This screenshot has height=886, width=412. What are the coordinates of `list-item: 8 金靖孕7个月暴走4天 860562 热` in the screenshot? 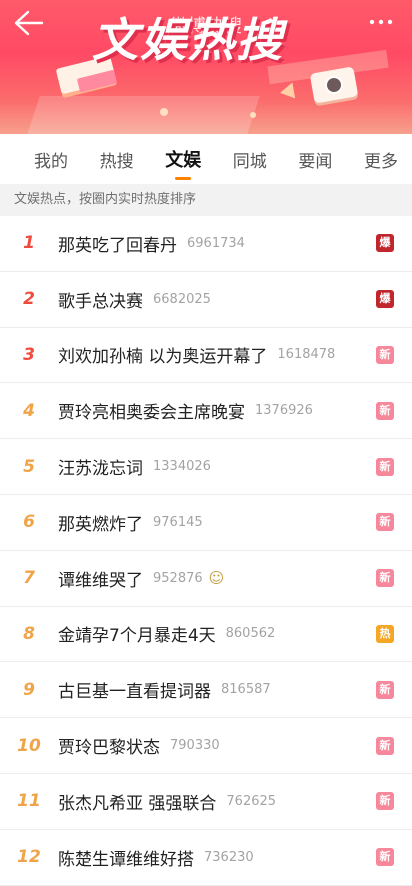 It's located at (206, 635).